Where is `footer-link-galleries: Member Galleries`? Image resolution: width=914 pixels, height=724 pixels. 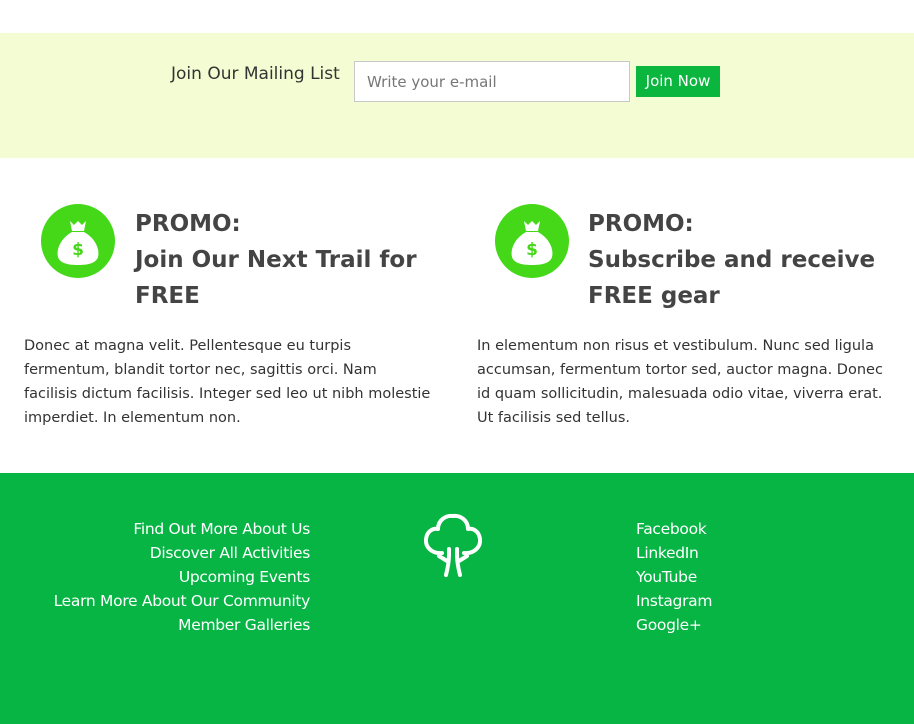 footer-link-galleries: Member Galleries is located at coordinates (244, 625).